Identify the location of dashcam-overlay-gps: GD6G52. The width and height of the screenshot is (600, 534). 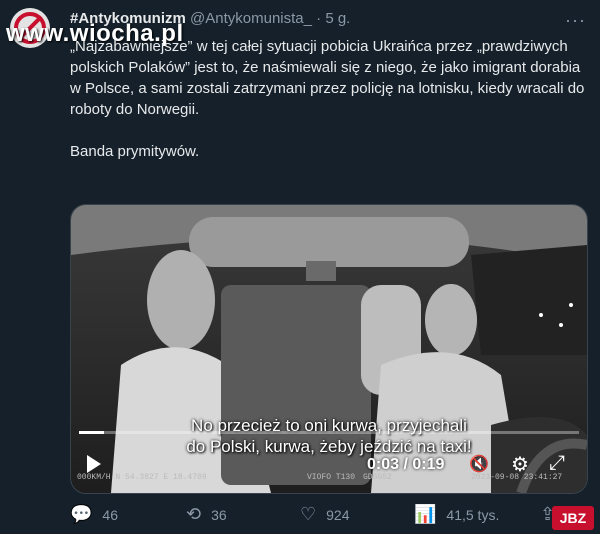
(377, 477).